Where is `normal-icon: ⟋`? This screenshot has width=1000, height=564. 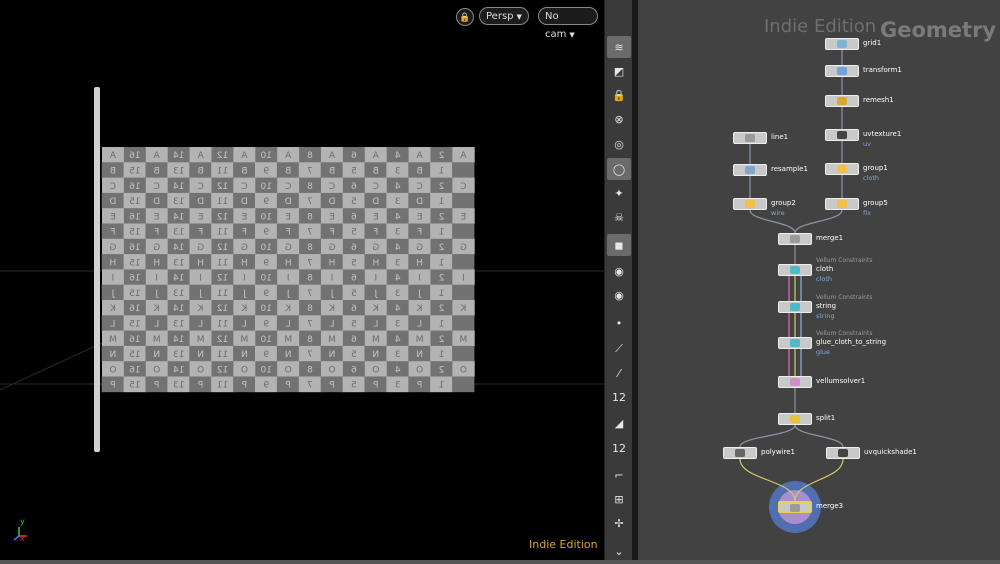
normal-icon: ⟋ is located at coordinates (619, 349).